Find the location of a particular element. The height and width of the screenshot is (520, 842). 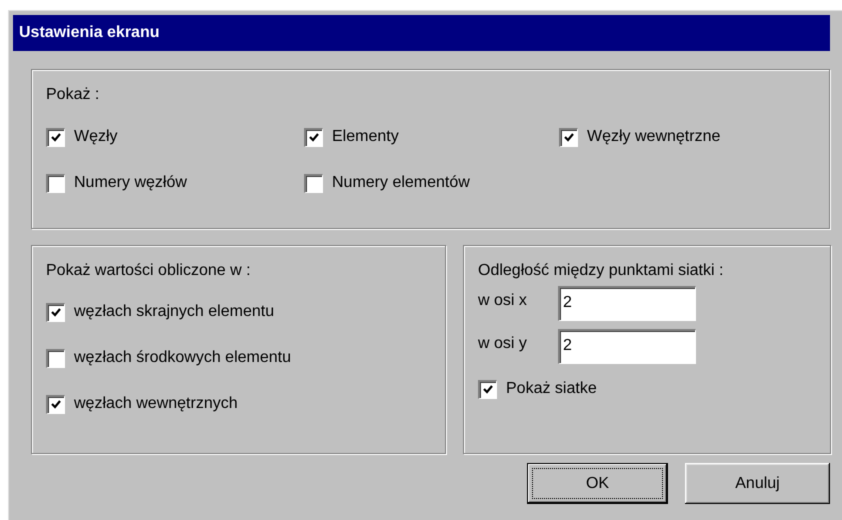

group-label: Odległość między punktami siatki : is located at coordinates (601, 271).